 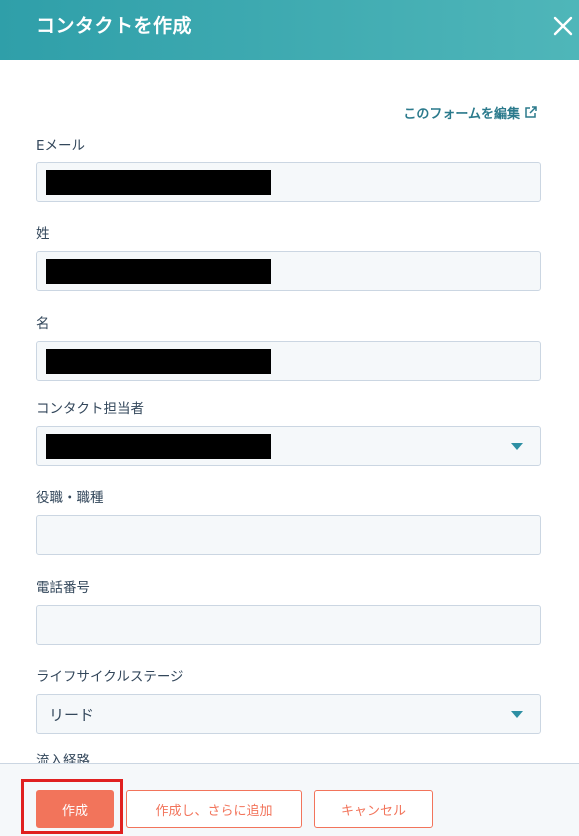 What do you see at coordinates (288, 535) in the screenshot?
I see `job-title-field` at bounding box center [288, 535].